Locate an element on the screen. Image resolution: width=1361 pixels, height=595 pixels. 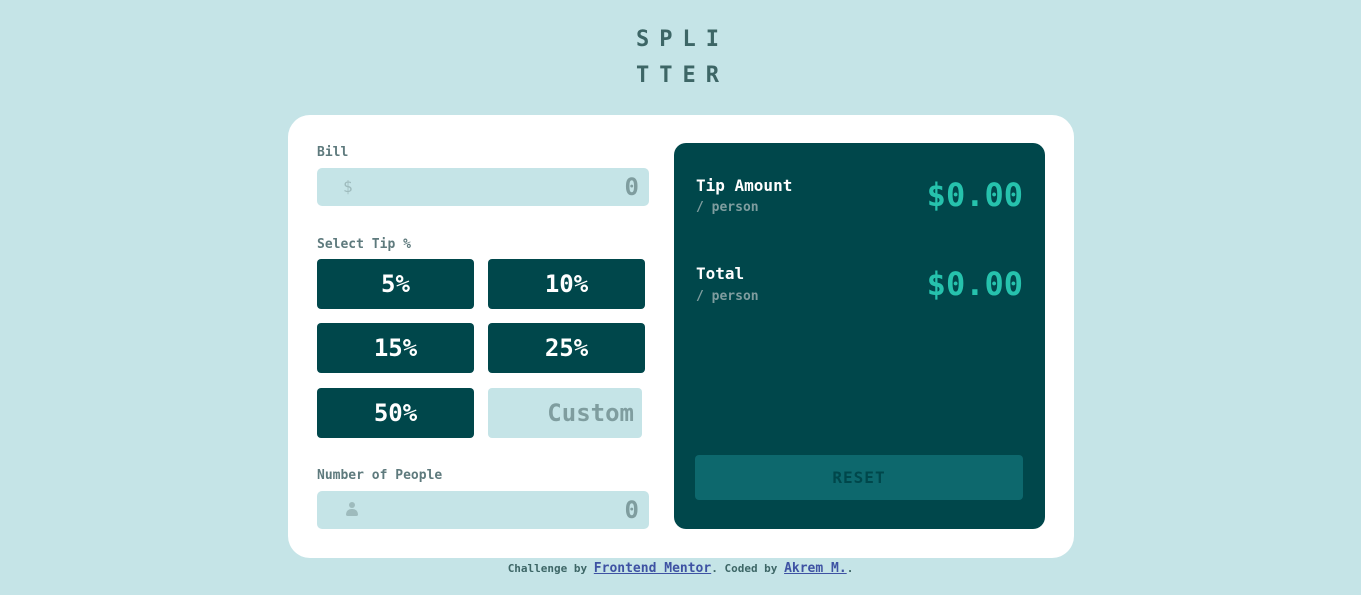
logo-line-2: TTER is located at coordinates (682, 75).